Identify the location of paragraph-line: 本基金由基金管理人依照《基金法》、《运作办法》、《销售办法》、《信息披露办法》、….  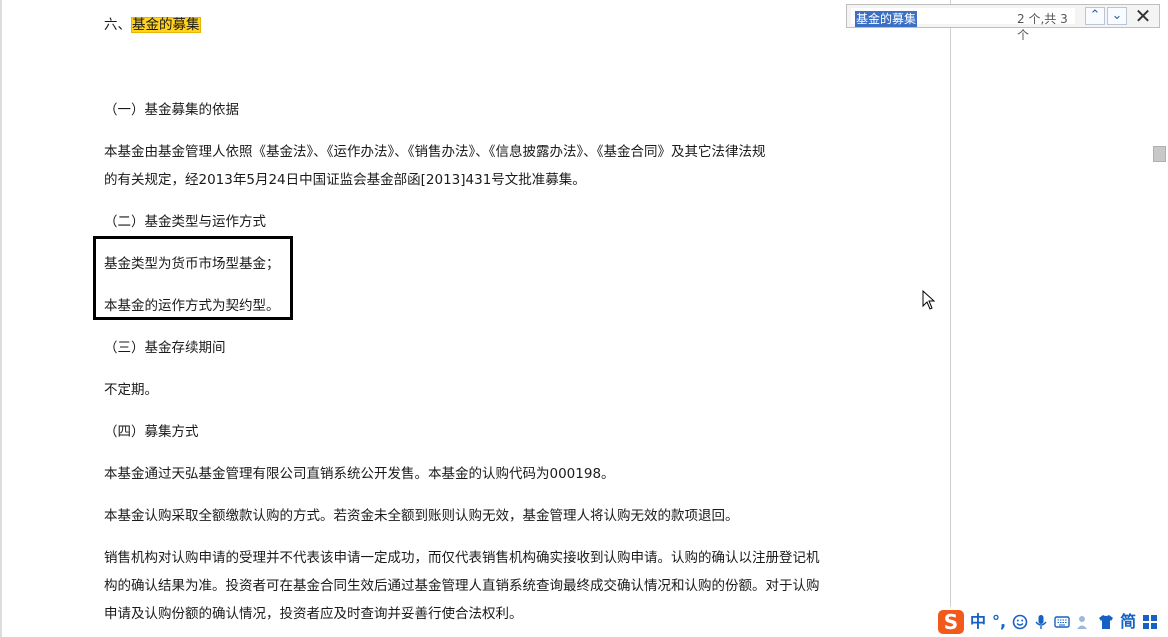
(435, 152).